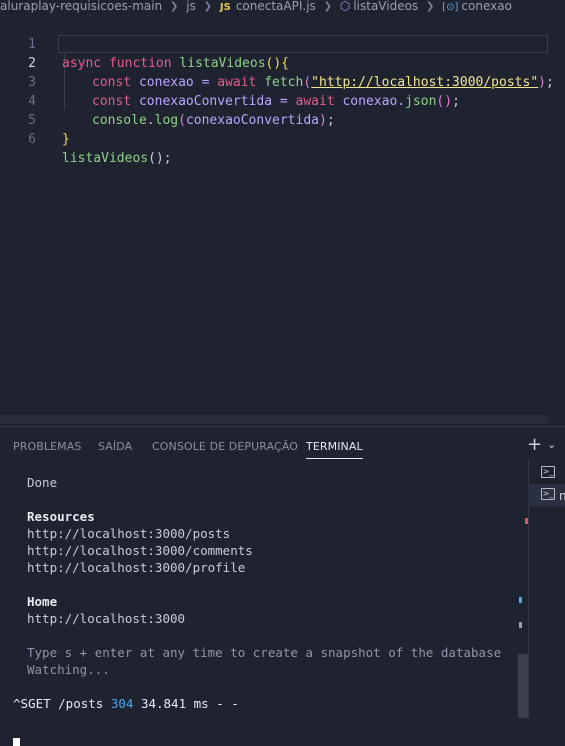  Describe the element at coordinates (225, 447) in the screenshot. I see `tab-console-depuracao: CONSOLE DE DEPURAÇÃO` at that location.